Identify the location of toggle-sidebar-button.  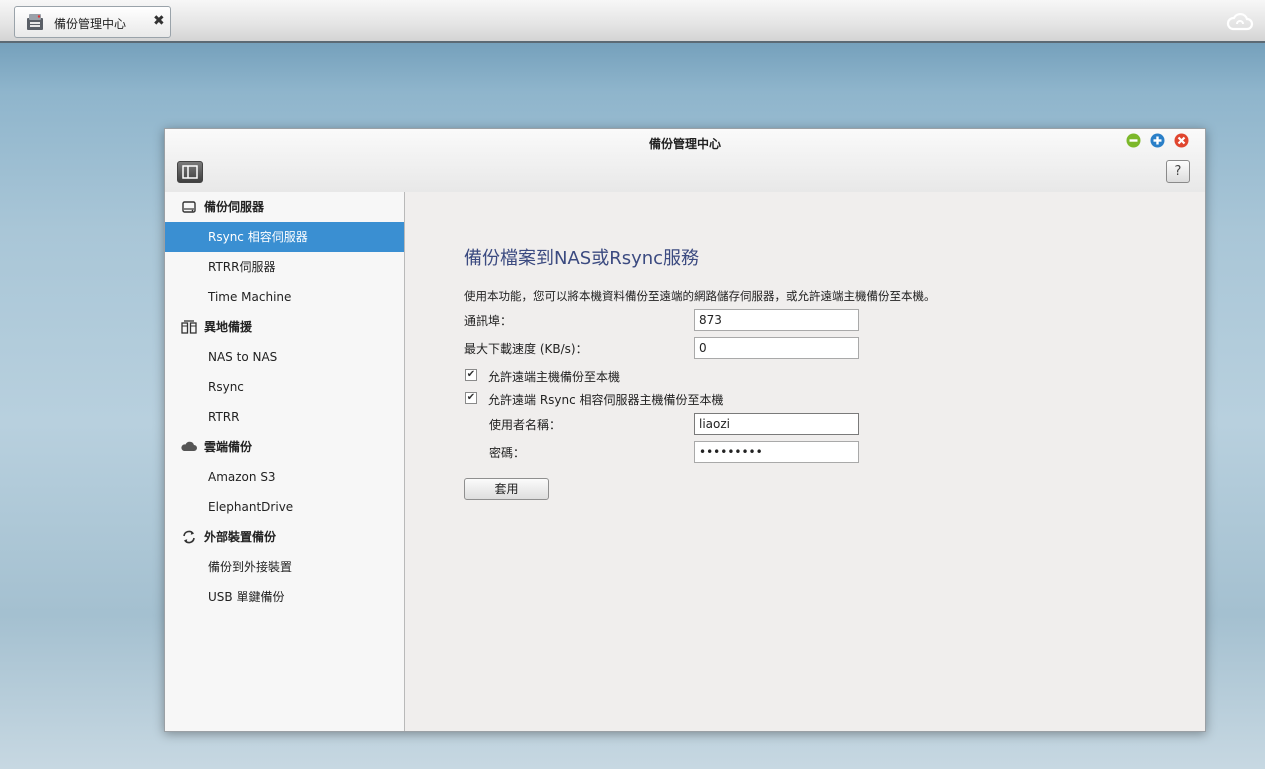
(190, 172).